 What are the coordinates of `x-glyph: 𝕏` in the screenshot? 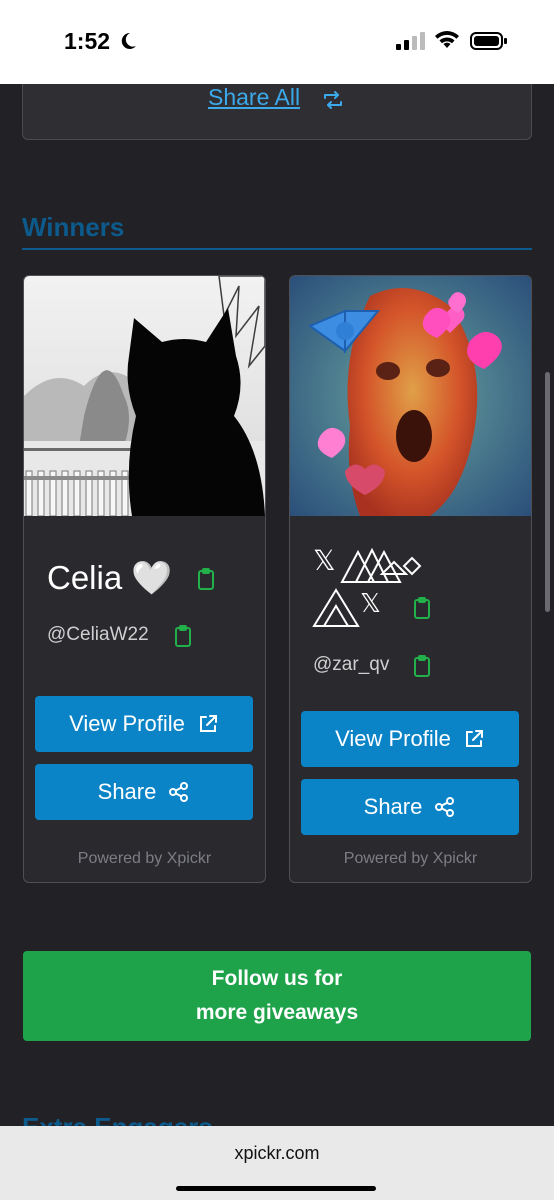 It's located at (370, 603).